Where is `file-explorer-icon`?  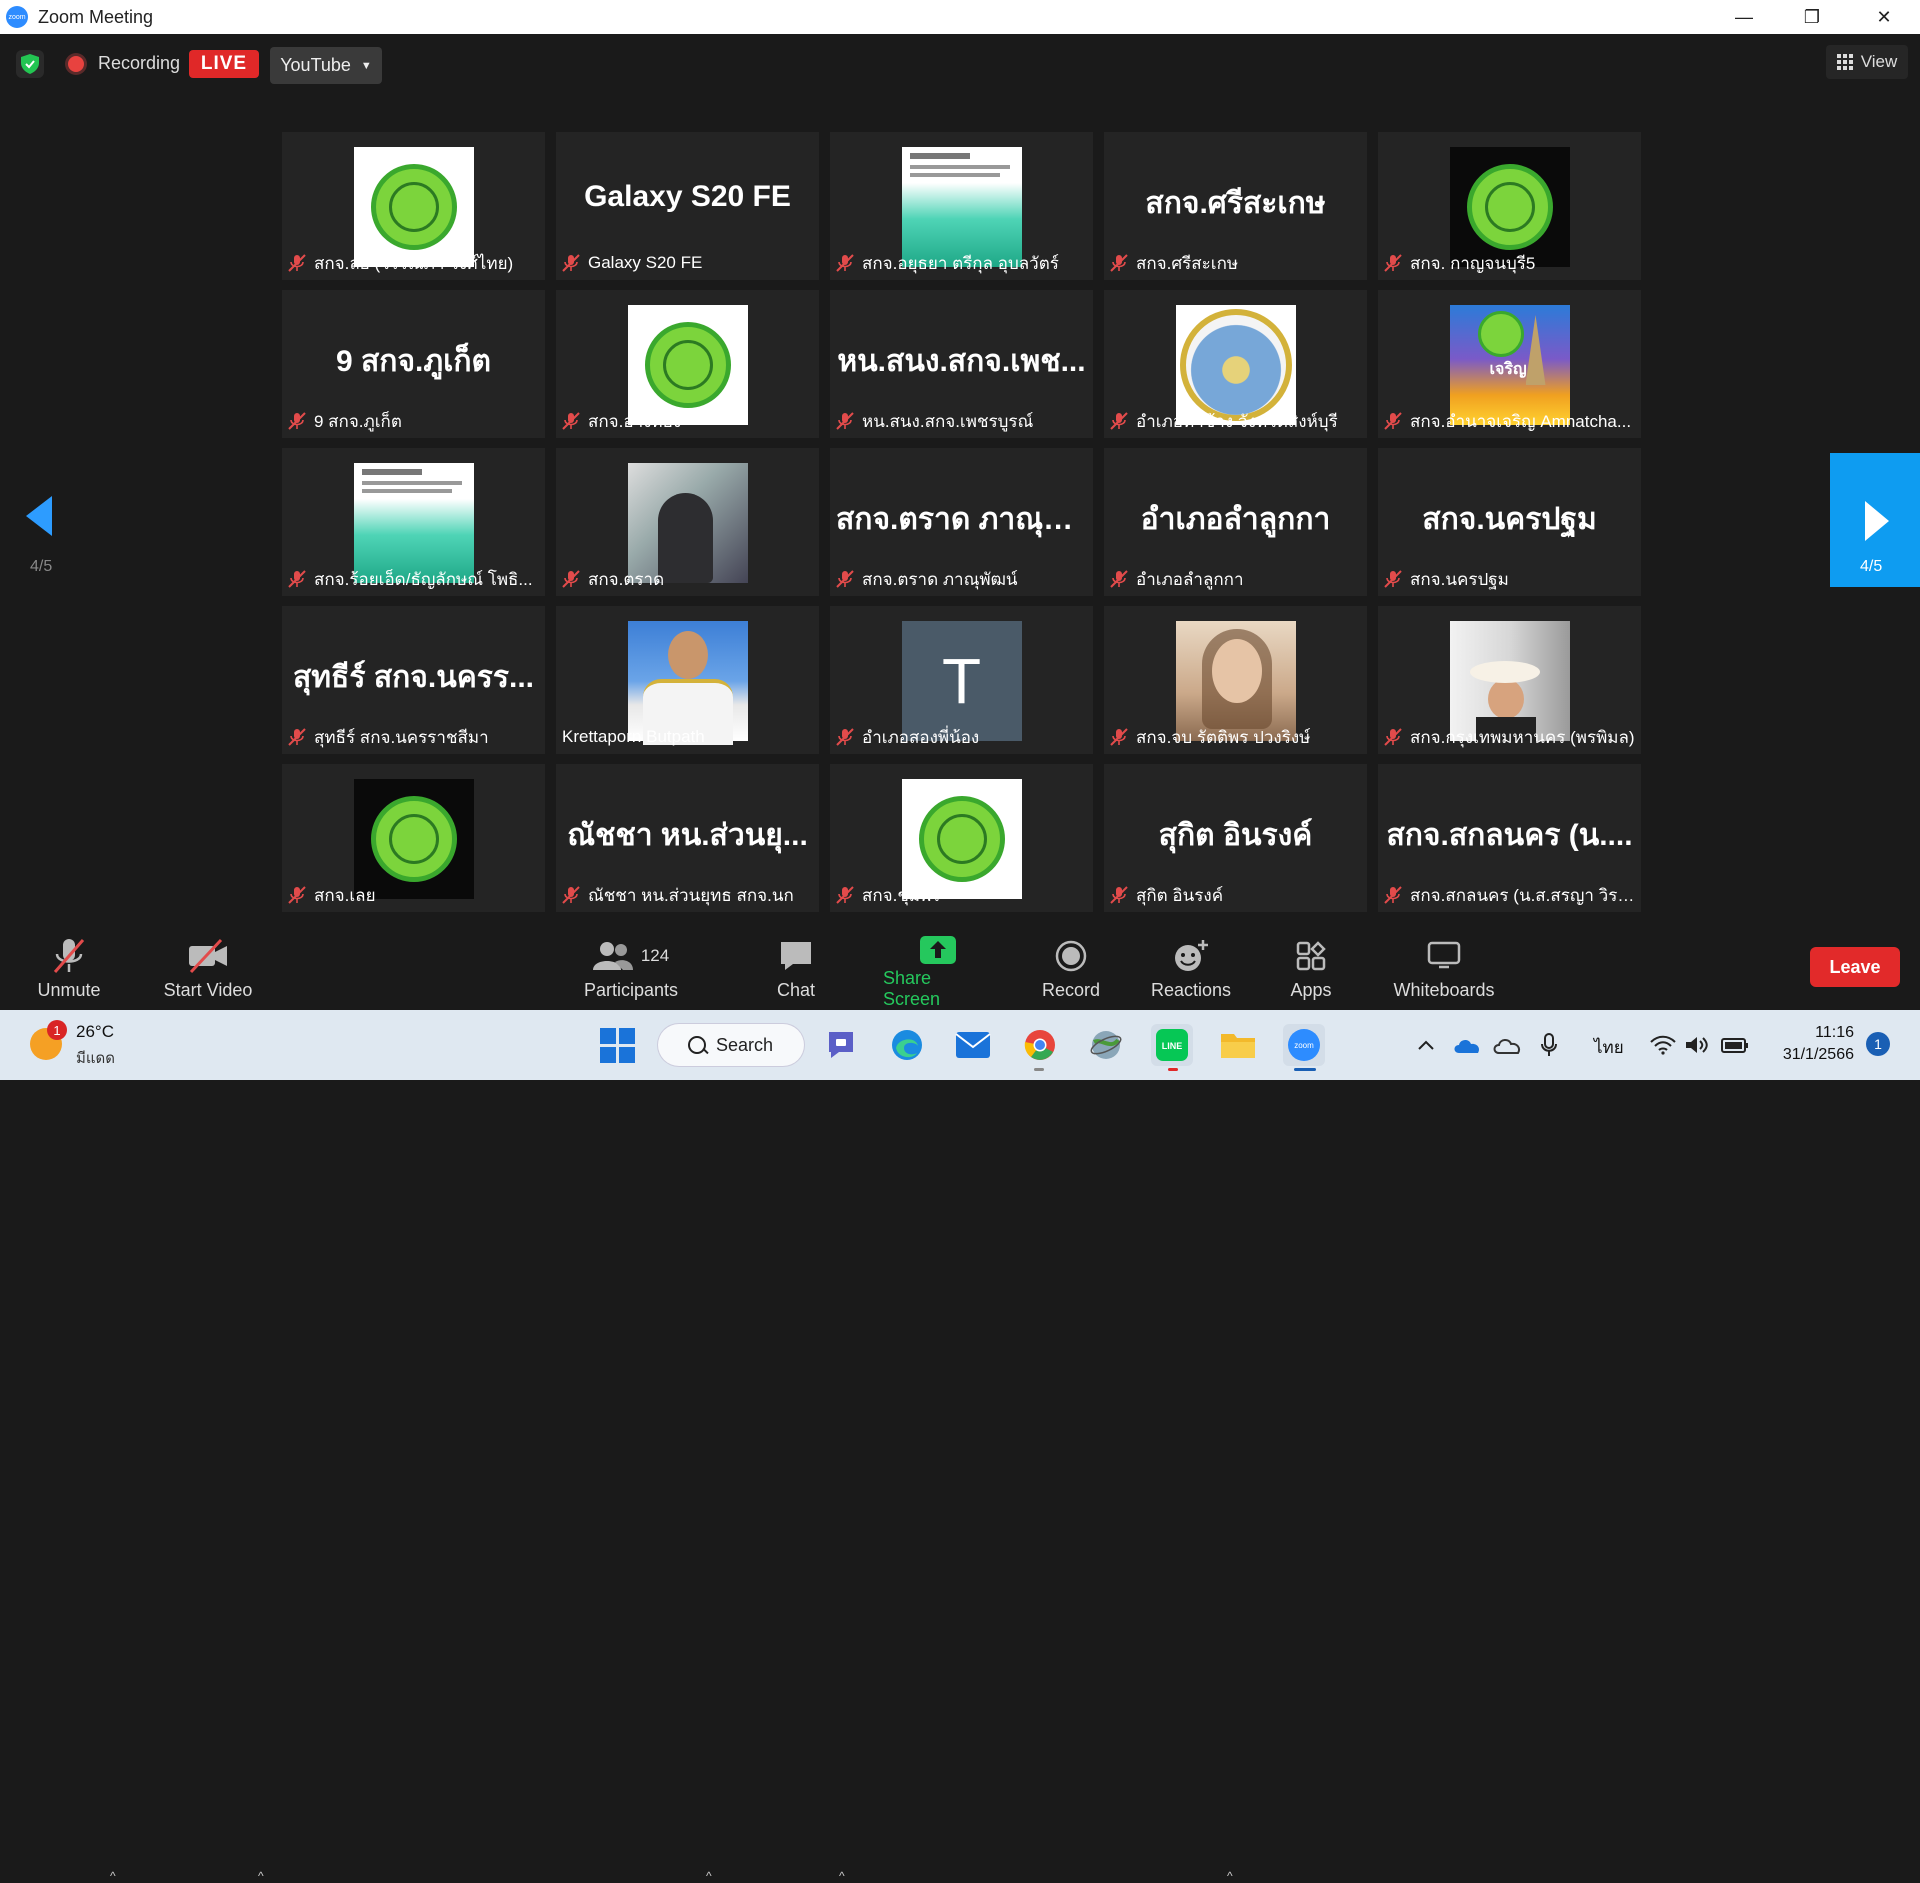
file-explorer-icon is located at coordinates (1238, 1045).